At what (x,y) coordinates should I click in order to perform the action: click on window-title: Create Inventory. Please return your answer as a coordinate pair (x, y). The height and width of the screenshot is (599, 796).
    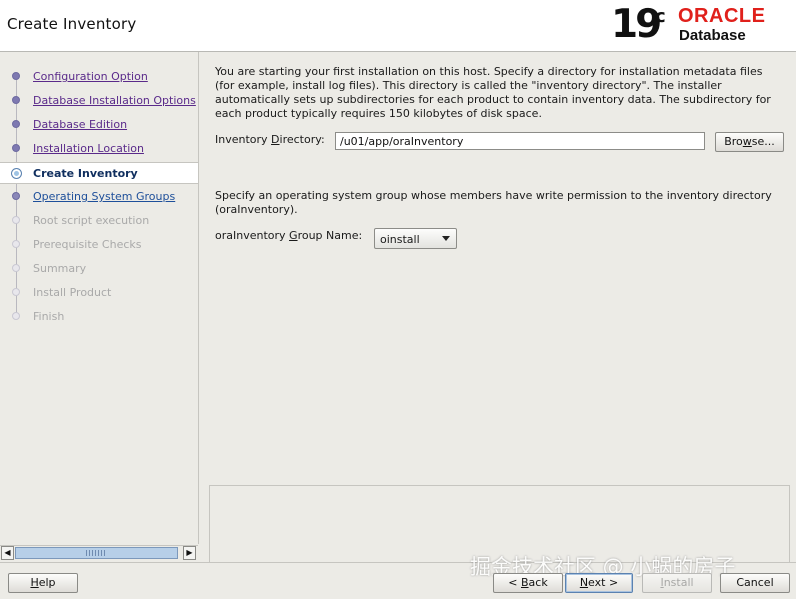
    Looking at the image, I should click on (72, 24).